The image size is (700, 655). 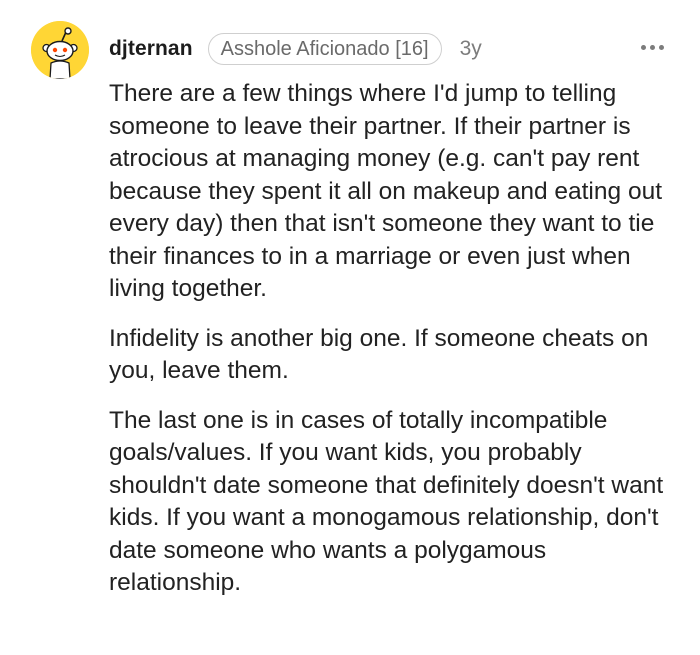 I want to click on avatar, so click(x=60, y=50).